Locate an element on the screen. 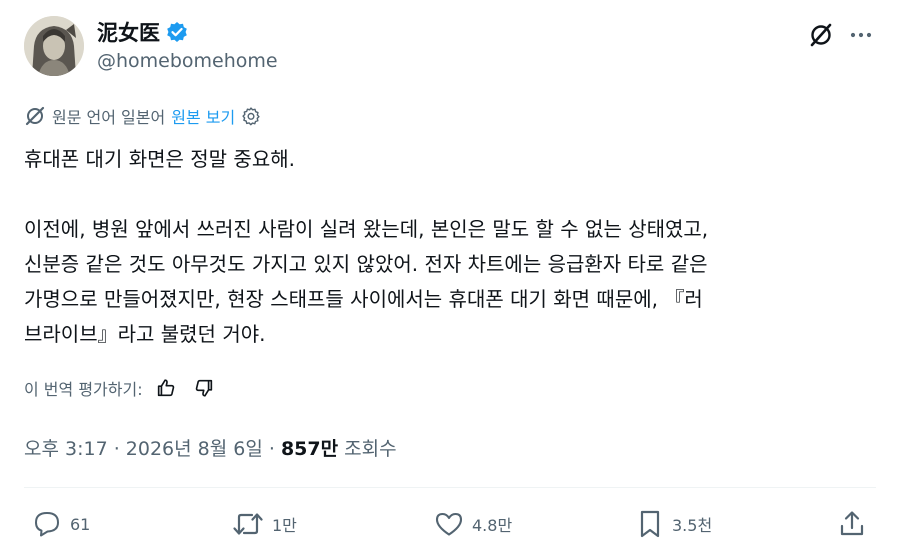 The height and width of the screenshot is (560, 900). more-icon is located at coordinates (861, 35).